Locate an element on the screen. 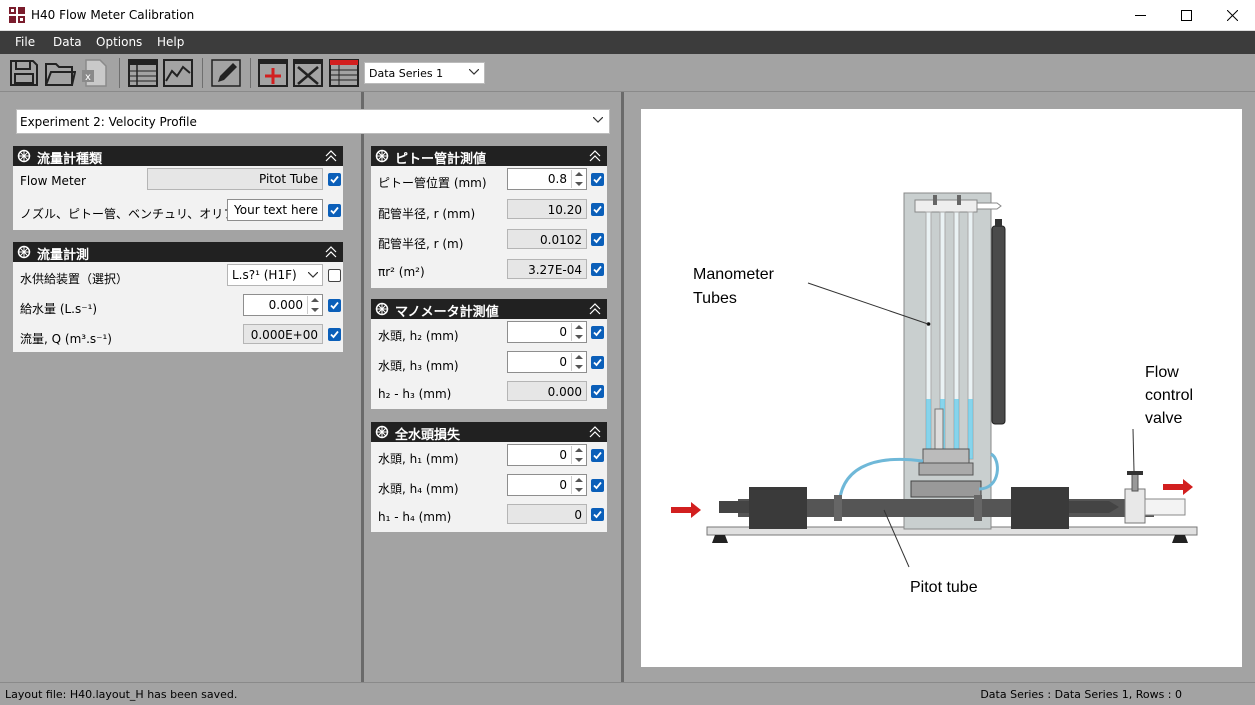 This screenshot has height=705, width=1255. menu-options: Options is located at coordinates (119, 42).